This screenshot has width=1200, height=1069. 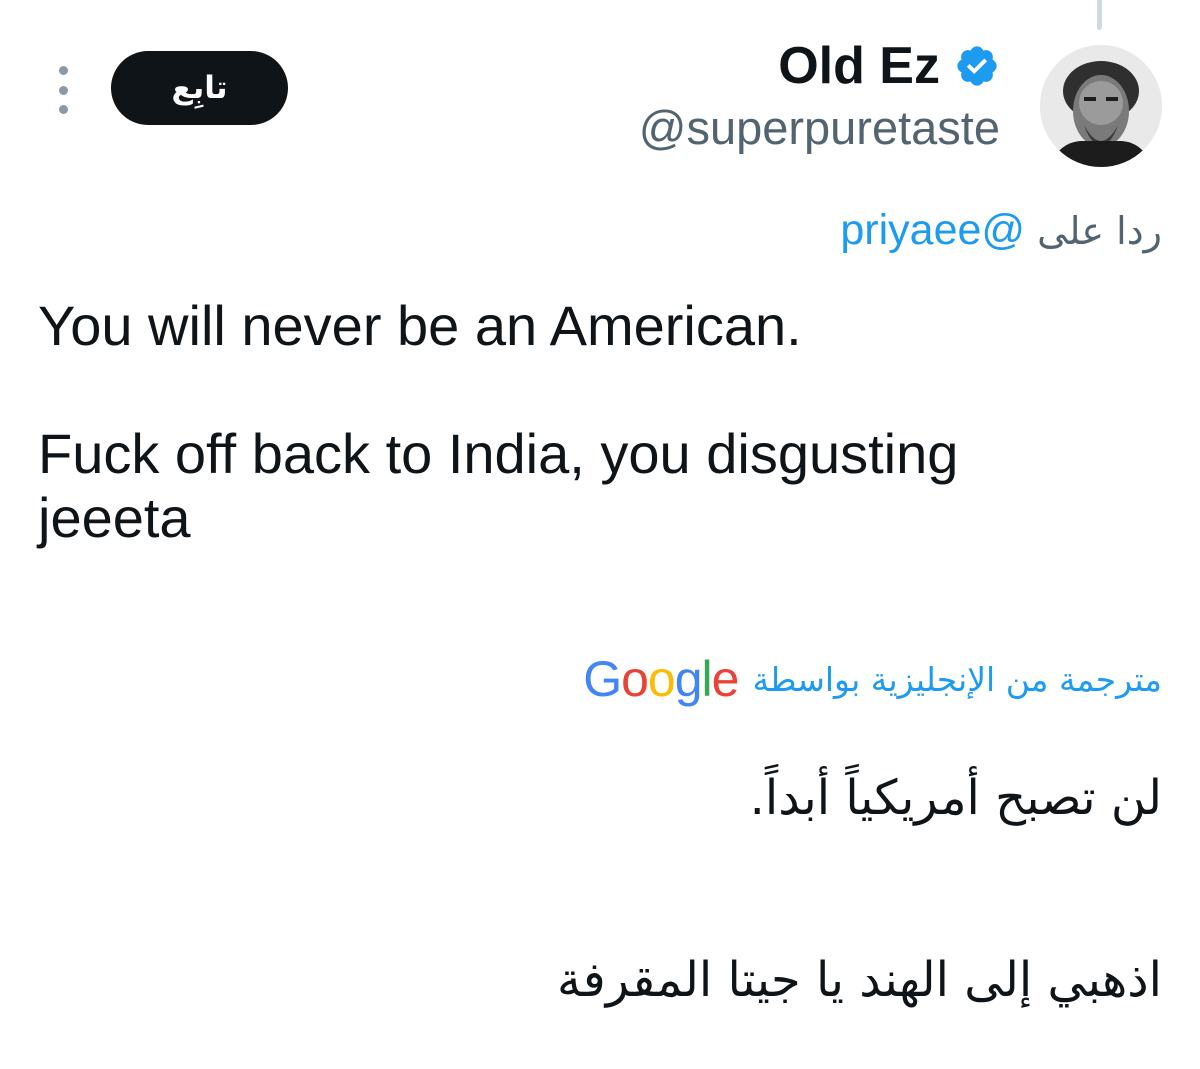 What do you see at coordinates (977, 66) in the screenshot?
I see `verified-badge-icon` at bounding box center [977, 66].